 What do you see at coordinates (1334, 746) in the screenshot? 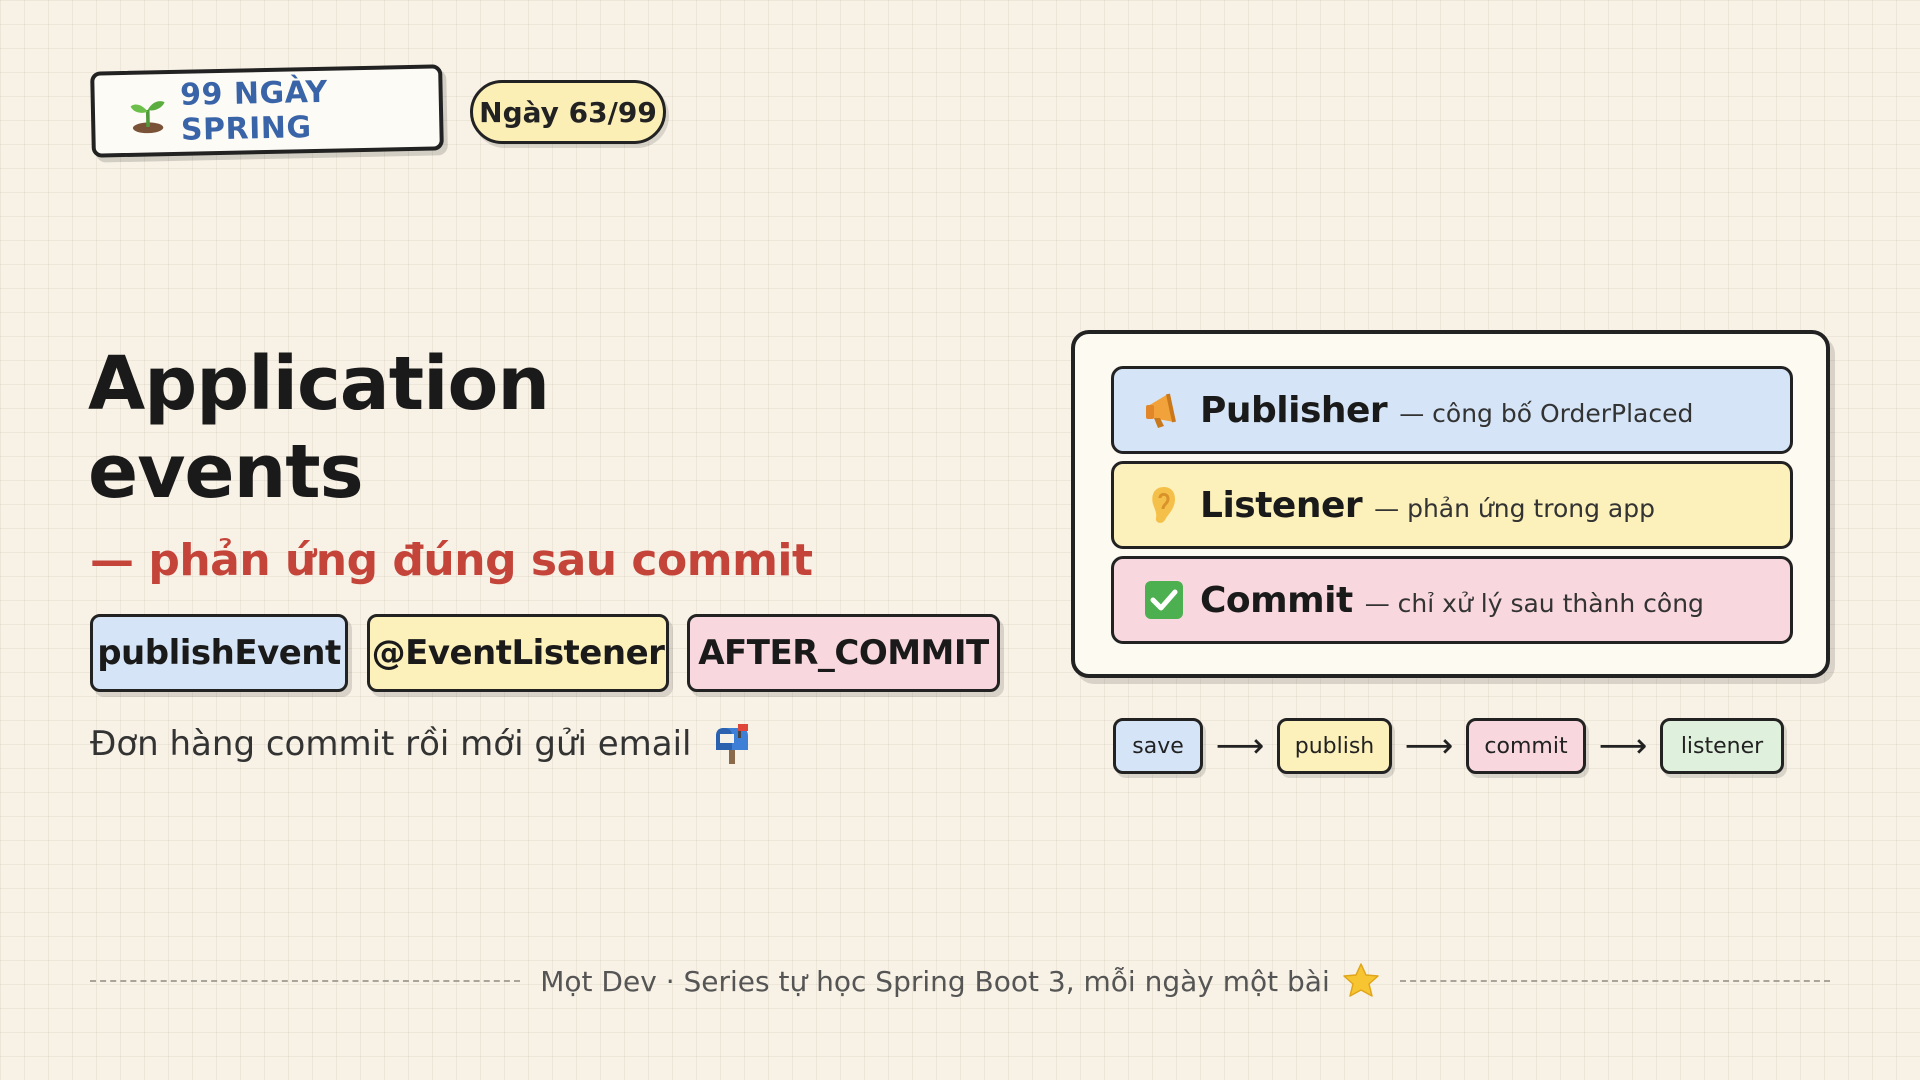
I see `flow-step-publish: publish` at bounding box center [1334, 746].